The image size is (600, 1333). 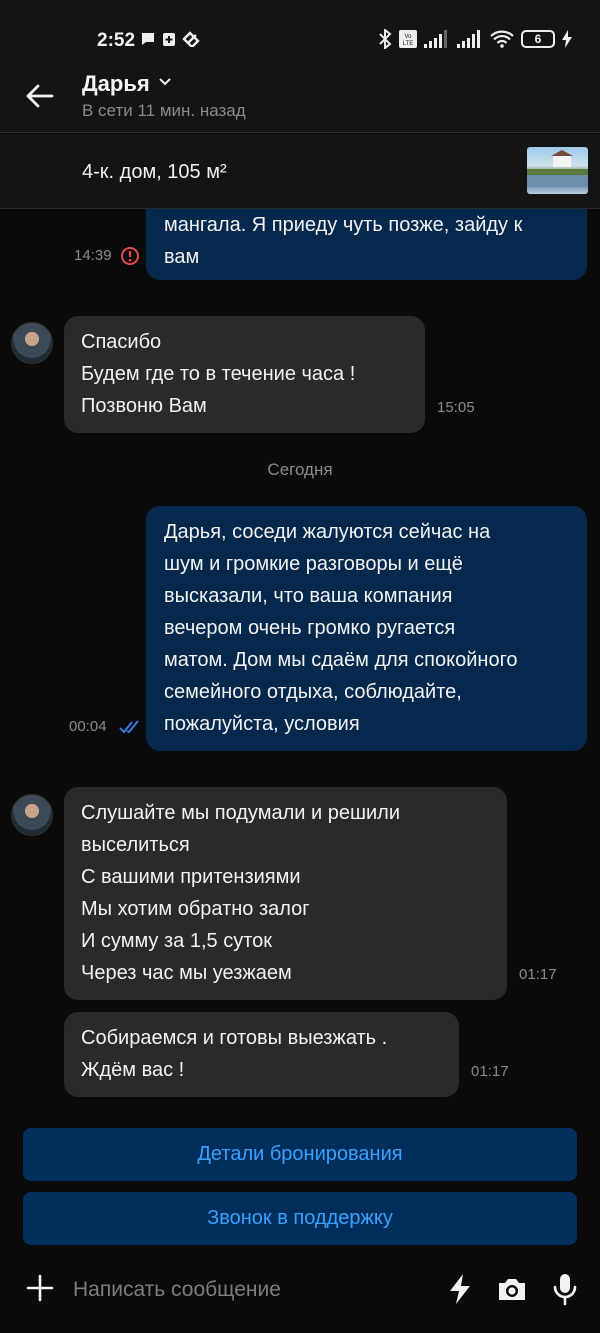 I want to click on message-line: И сумму за 1,5 суток, so click(x=177, y=941).